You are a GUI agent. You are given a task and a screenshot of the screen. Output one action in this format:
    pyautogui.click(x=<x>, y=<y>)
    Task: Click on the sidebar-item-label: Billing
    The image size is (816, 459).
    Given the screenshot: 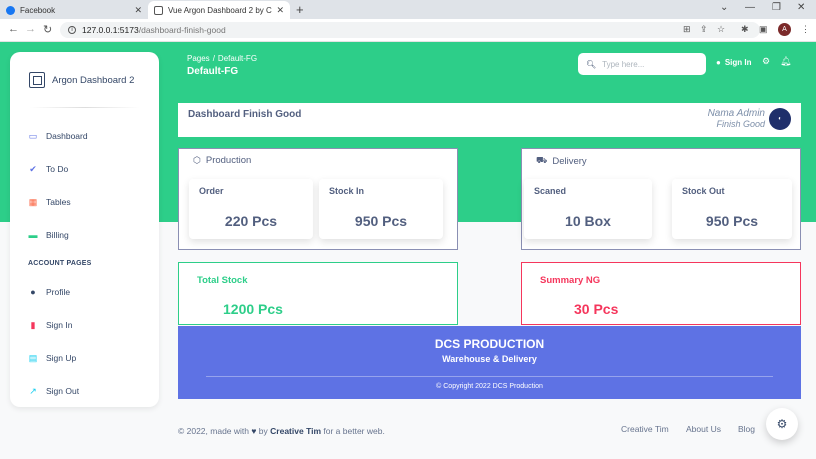 What is the action you would take?
    pyautogui.click(x=57, y=235)
    